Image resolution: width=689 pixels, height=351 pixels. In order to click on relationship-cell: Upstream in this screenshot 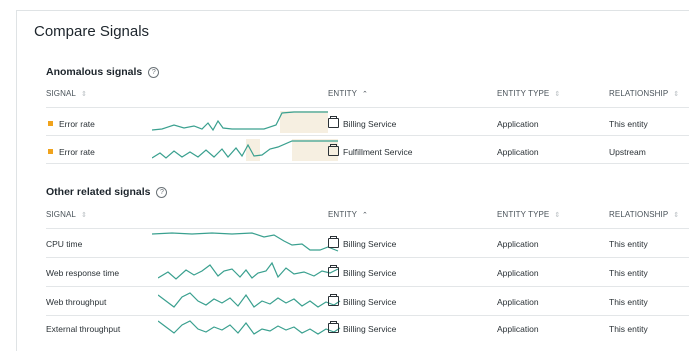, I will do `click(627, 152)`.